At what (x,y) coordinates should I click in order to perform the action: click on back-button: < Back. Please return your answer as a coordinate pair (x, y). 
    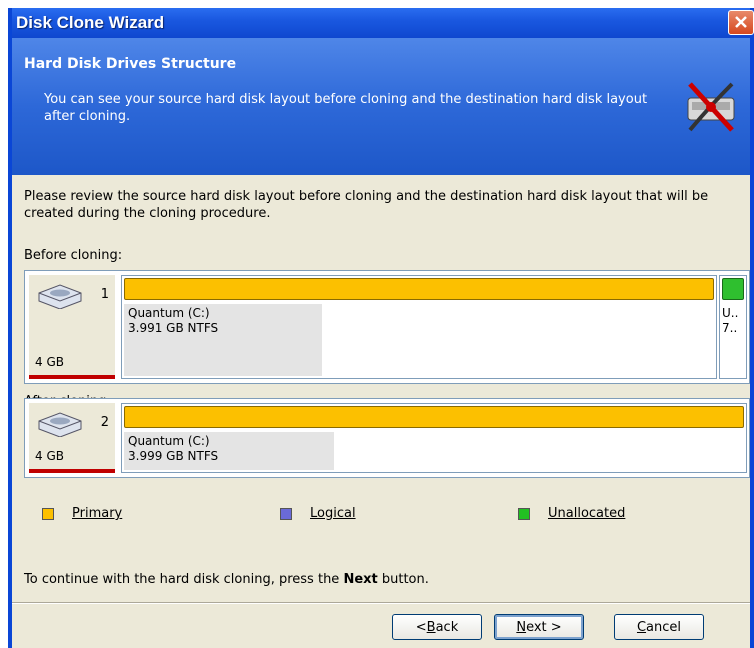
    Looking at the image, I should click on (437, 627).